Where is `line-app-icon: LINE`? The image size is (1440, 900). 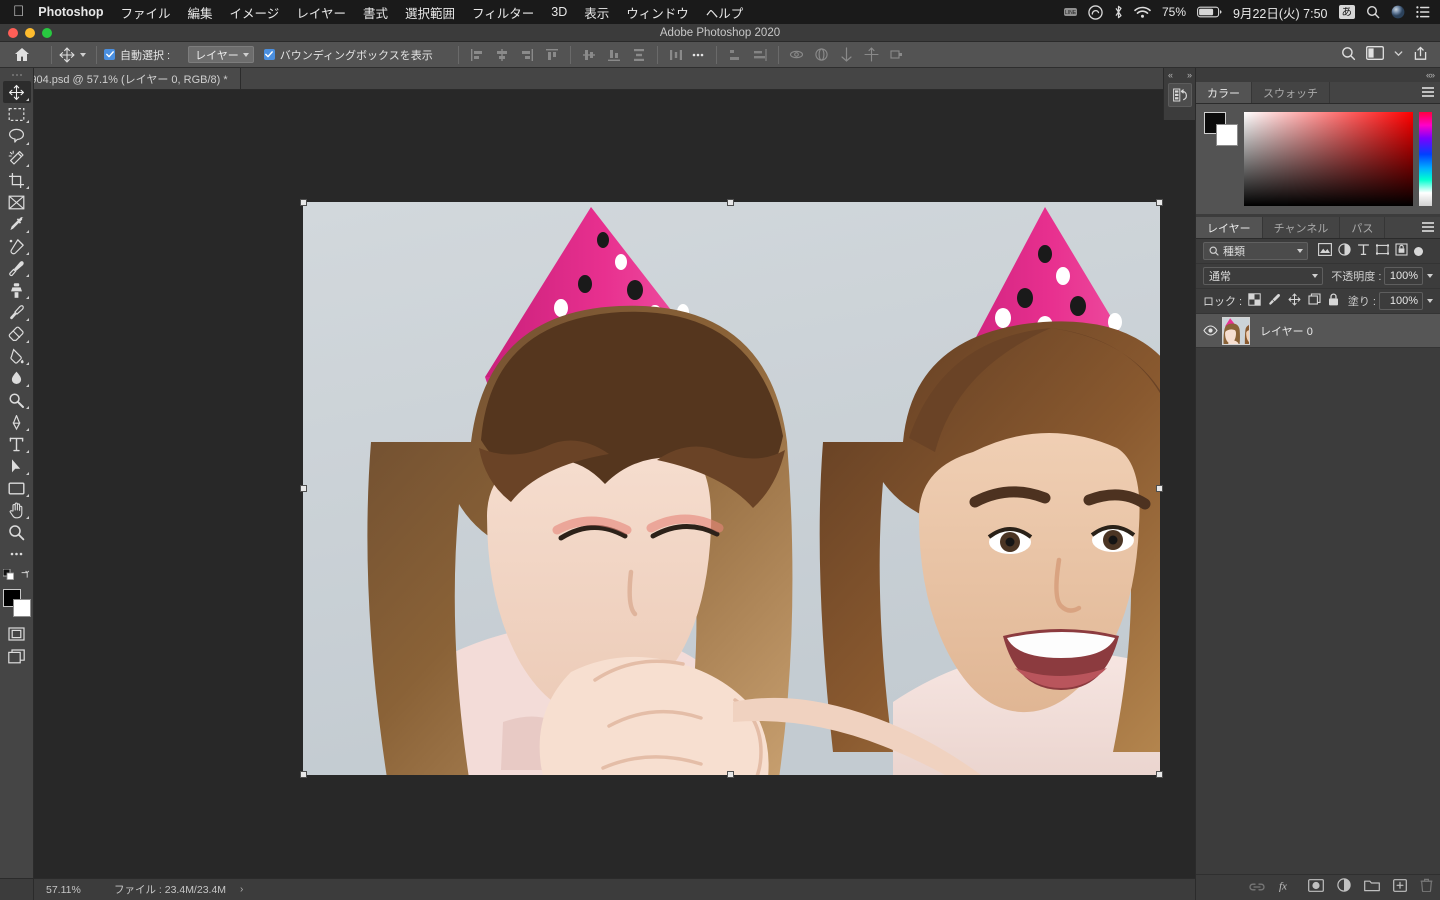
line-app-icon: LINE is located at coordinates (1070, 12).